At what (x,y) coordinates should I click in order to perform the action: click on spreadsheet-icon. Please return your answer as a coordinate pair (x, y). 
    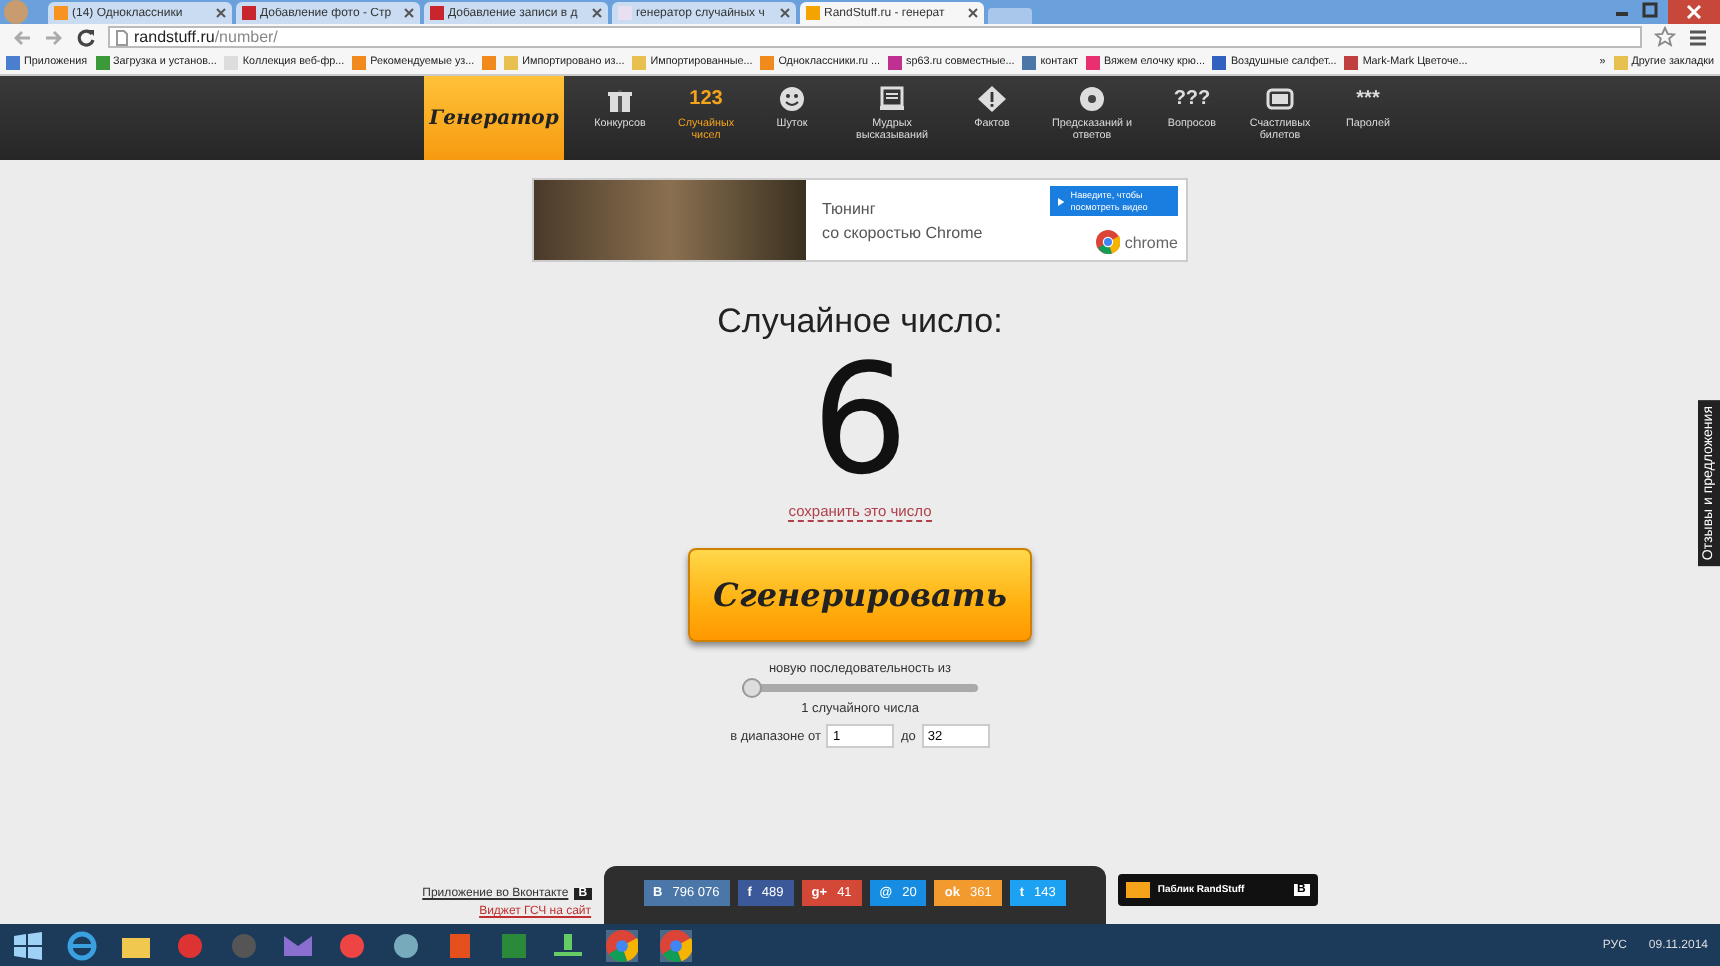
    Looking at the image, I should click on (514, 945).